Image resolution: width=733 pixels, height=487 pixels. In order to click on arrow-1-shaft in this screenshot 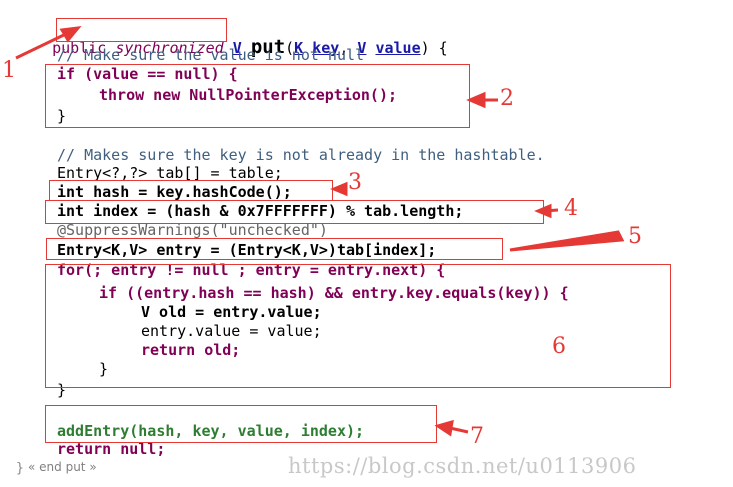, I will do `click(43, 45)`.